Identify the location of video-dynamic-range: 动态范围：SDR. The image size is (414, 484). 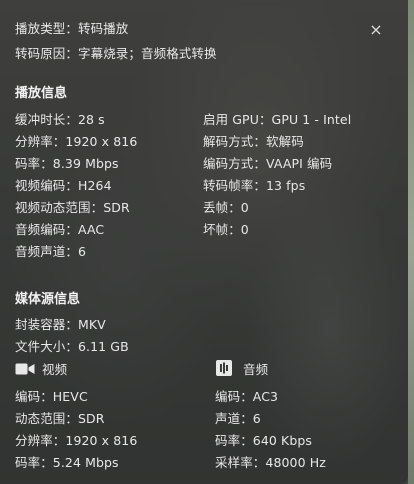
(60, 418).